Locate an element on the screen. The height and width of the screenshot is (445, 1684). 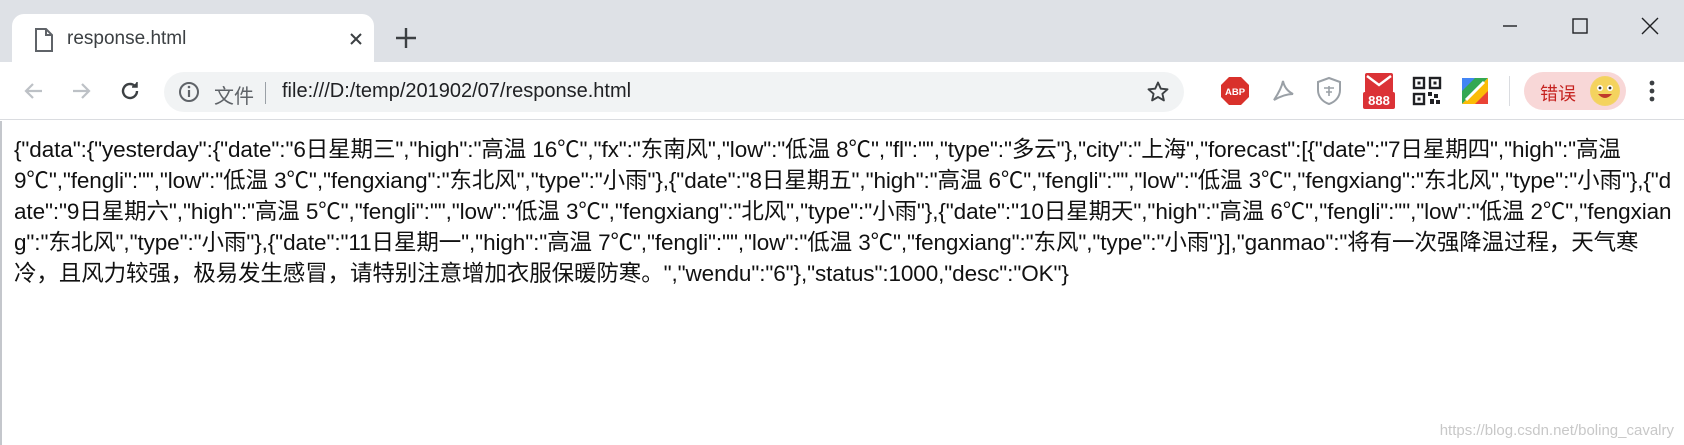
toolbar-divider is located at coordinates (1509, 91).